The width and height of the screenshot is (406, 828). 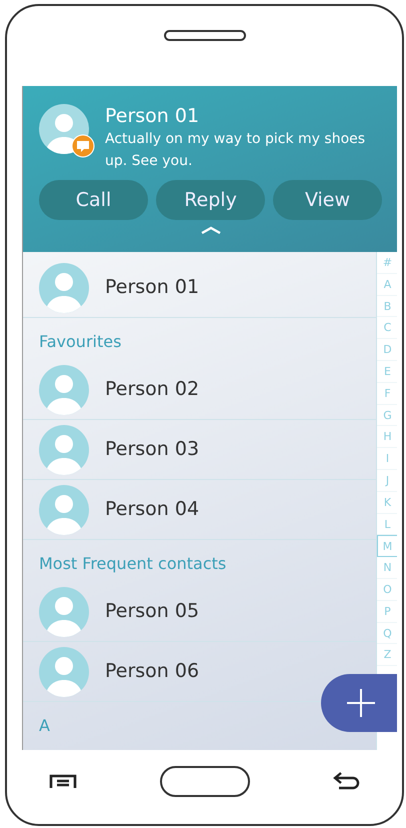 I want to click on plus-icon, so click(x=361, y=703).